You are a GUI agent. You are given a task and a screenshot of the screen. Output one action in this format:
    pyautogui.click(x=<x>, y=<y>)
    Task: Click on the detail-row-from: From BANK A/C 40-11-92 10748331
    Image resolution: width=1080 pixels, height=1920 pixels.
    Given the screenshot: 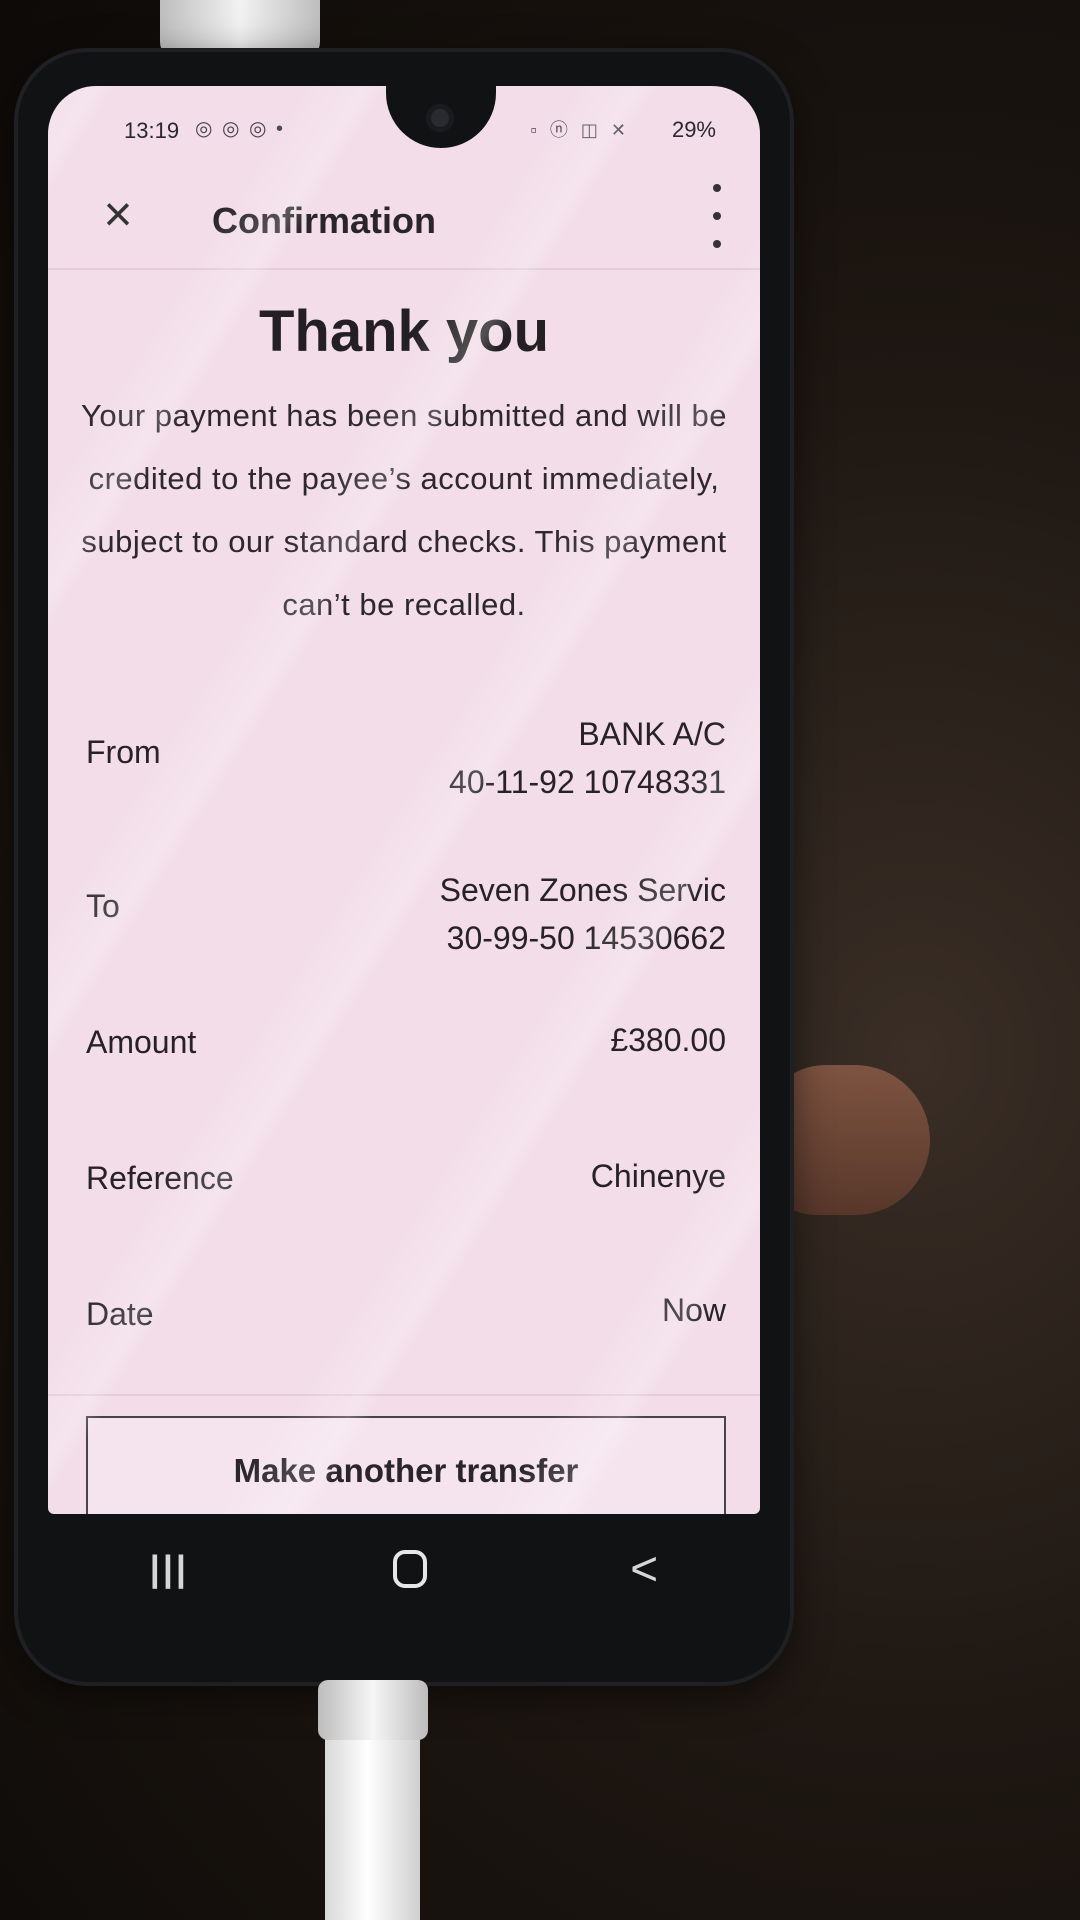 What is the action you would take?
    pyautogui.click(x=404, y=750)
    